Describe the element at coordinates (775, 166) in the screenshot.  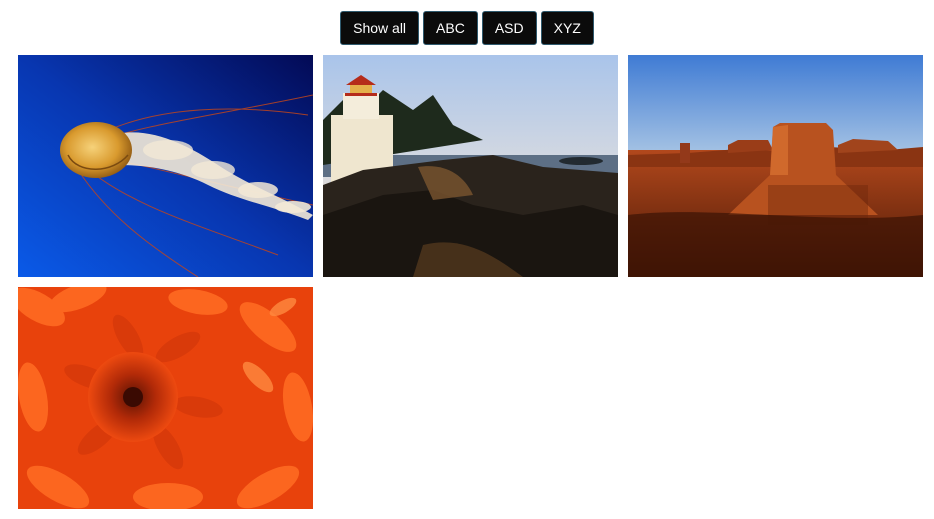
I see `gallery-image-desert-butte` at that location.